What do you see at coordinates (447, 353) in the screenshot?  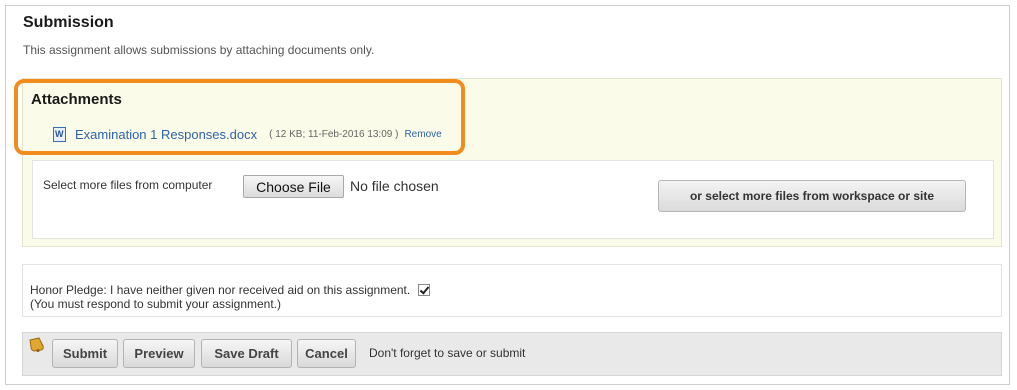 I see `save-reminder-text: Don't forget to save or submit` at bounding box center [447, 353].